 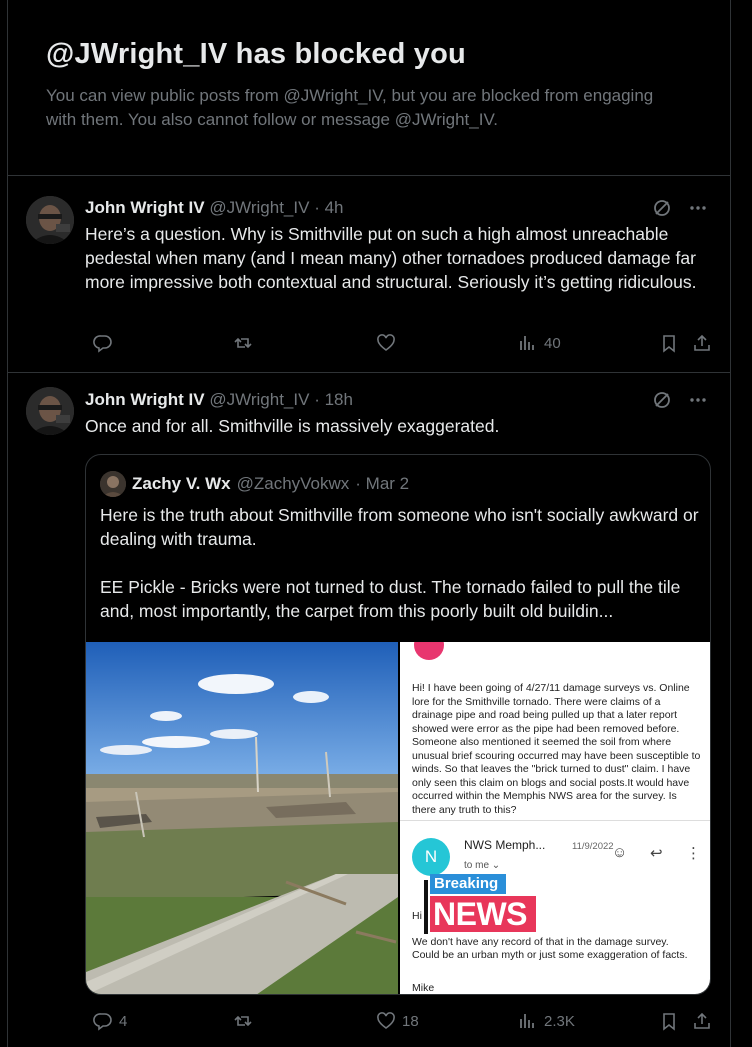 I want to click on views-button: 2.3K, so click(x=546, y=1021).